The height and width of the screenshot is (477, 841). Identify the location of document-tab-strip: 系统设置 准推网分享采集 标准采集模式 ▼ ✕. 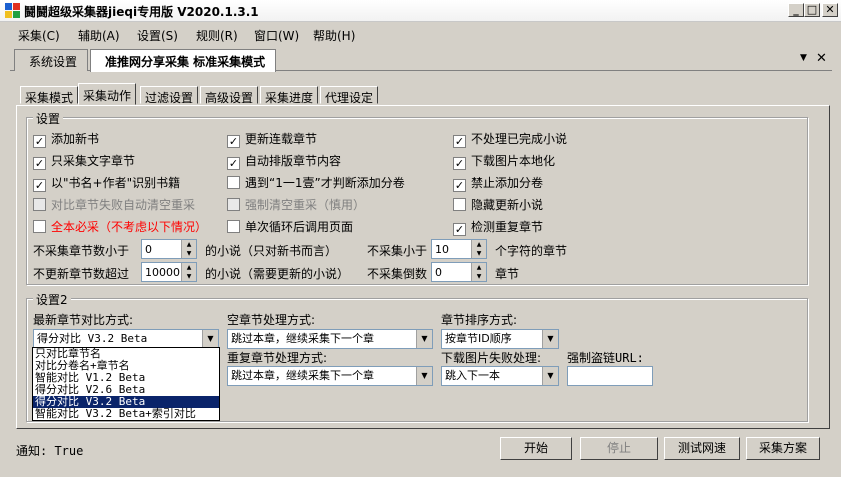
(421, 60).